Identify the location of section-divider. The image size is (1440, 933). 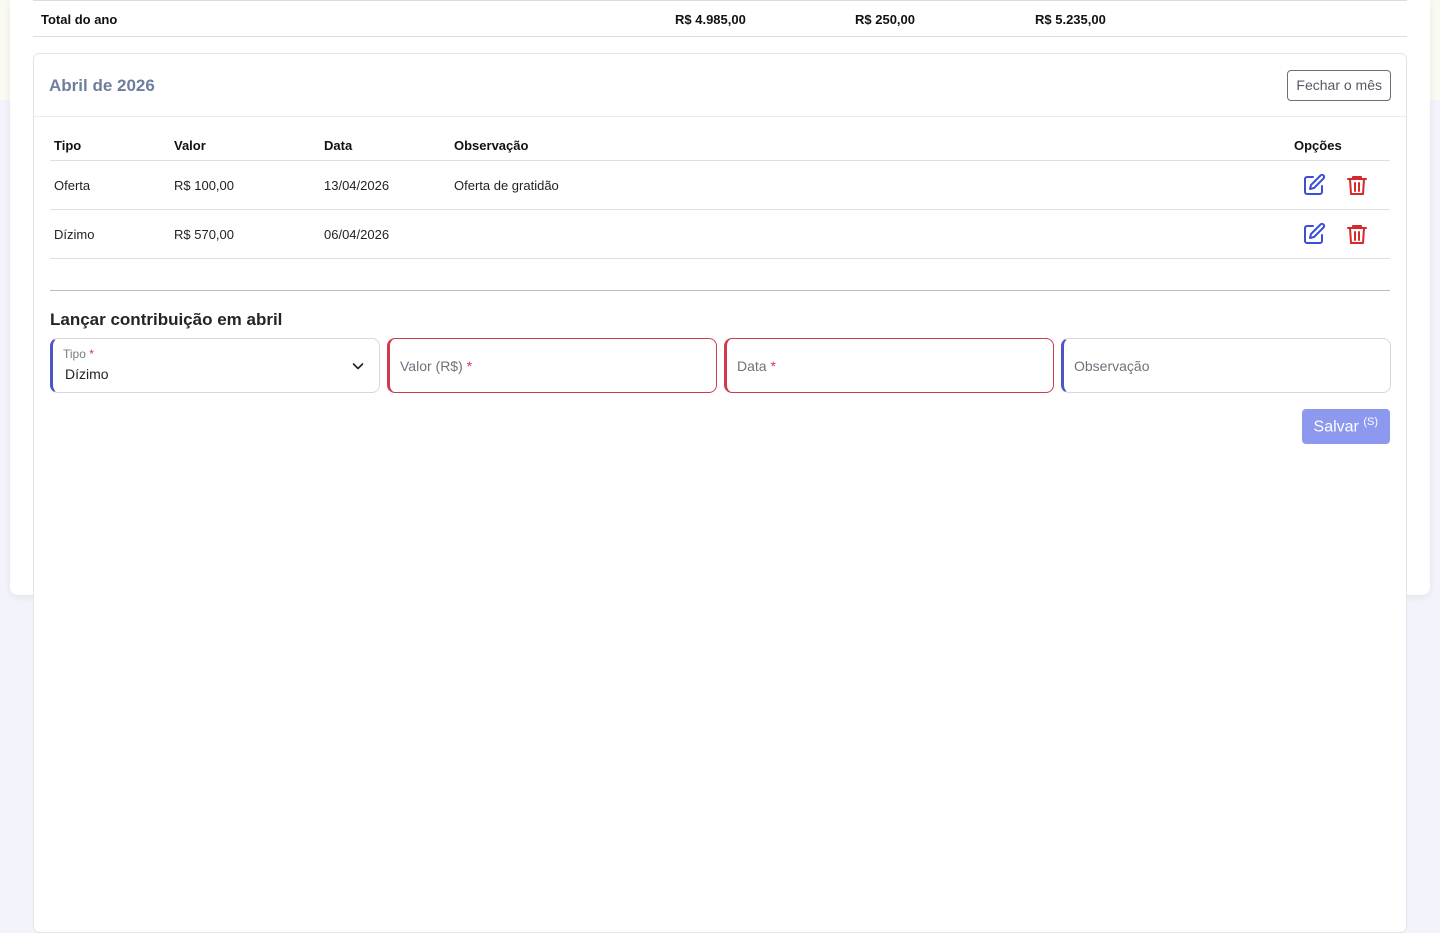
(720, 290).